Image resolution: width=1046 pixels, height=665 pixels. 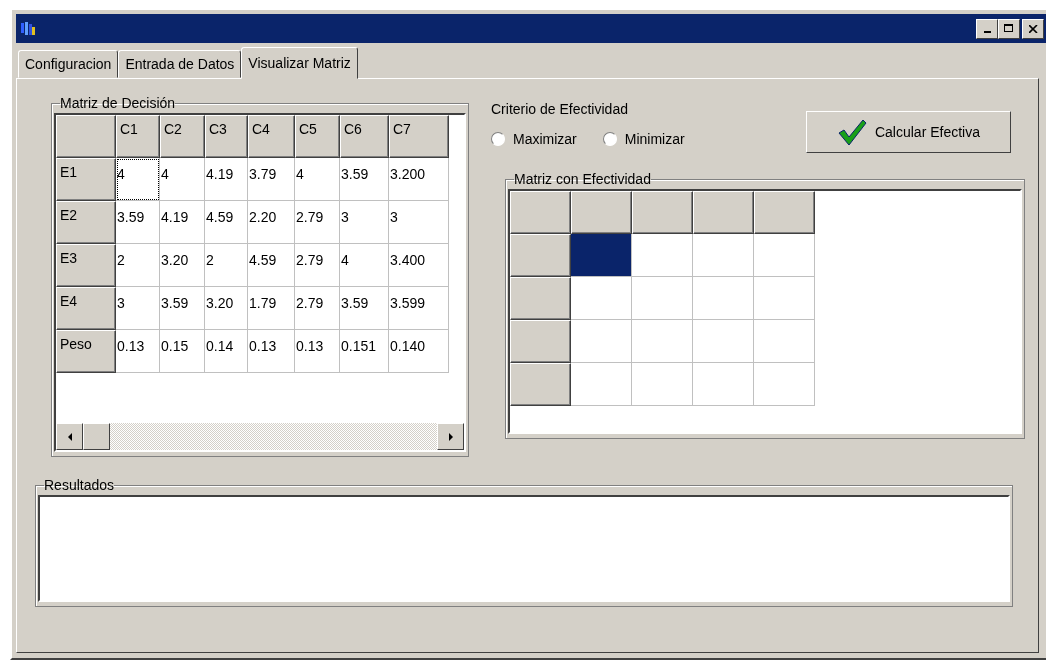 What do you see at coordinates (260, 436) in the screenshot?
I see `horizontal-scrollbar` at bounding box center [260, 436].